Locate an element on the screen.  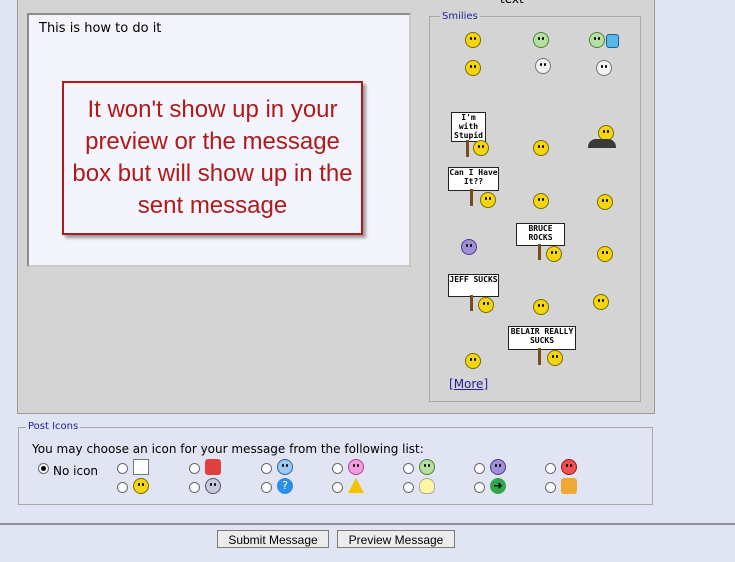
text-caption: text is located at coordinates (512, 3).